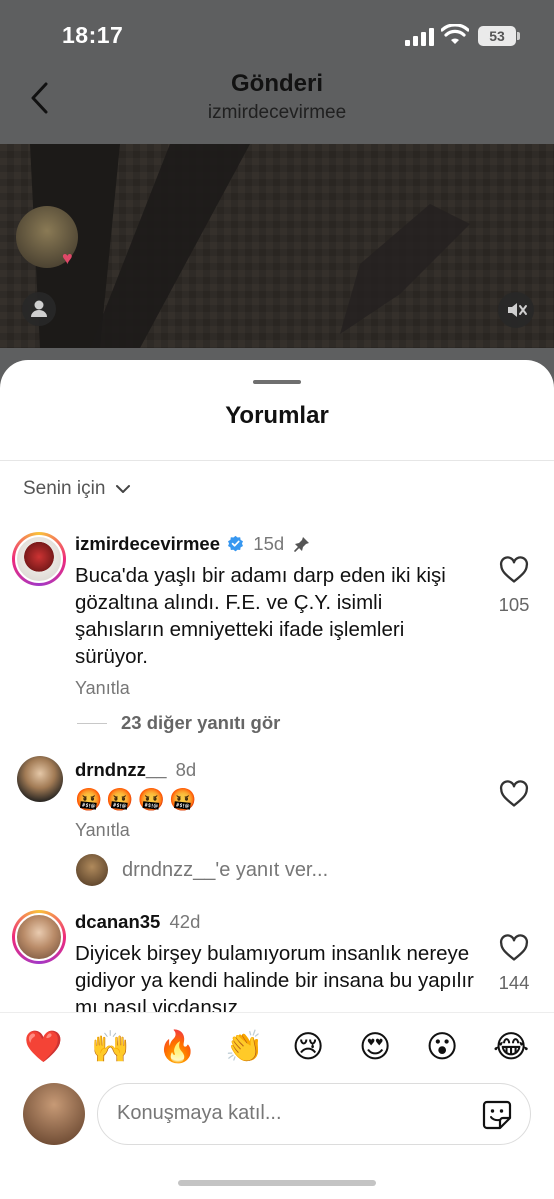 The width and height of the screenshot is (554, 1199). What do you see at coordinates (54, 1114) in the screenshot?
I see `my-avatar` at bounding box center [54, 1114].